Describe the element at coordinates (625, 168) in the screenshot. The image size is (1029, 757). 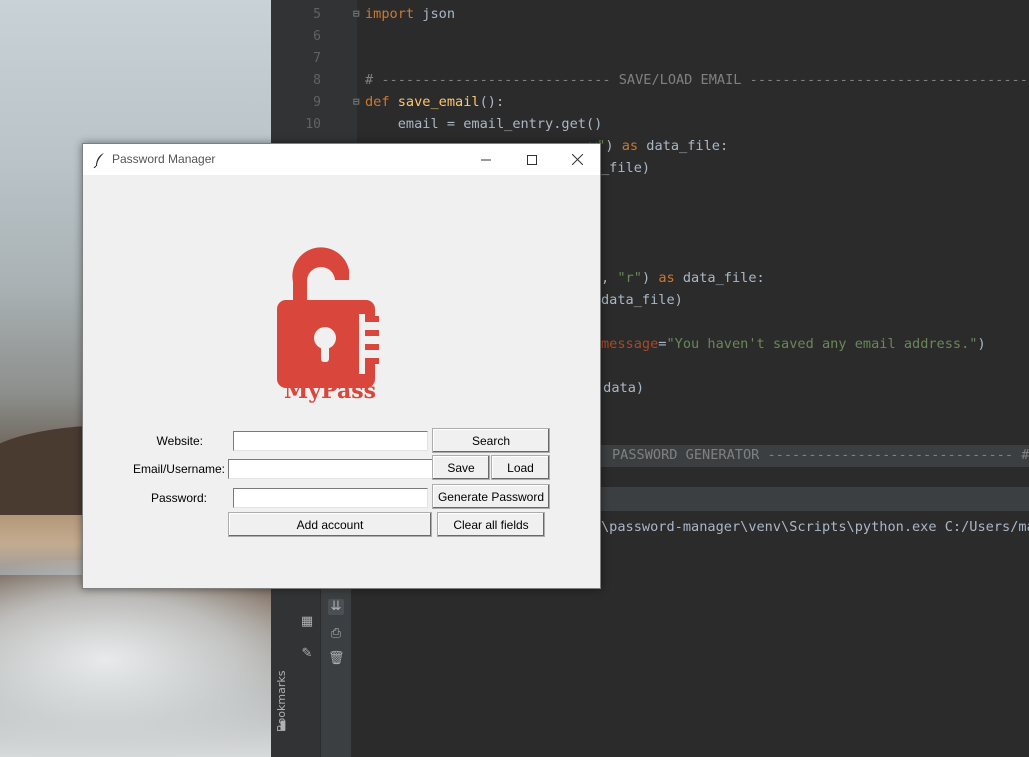
I see `code-line: _file)` at that location.